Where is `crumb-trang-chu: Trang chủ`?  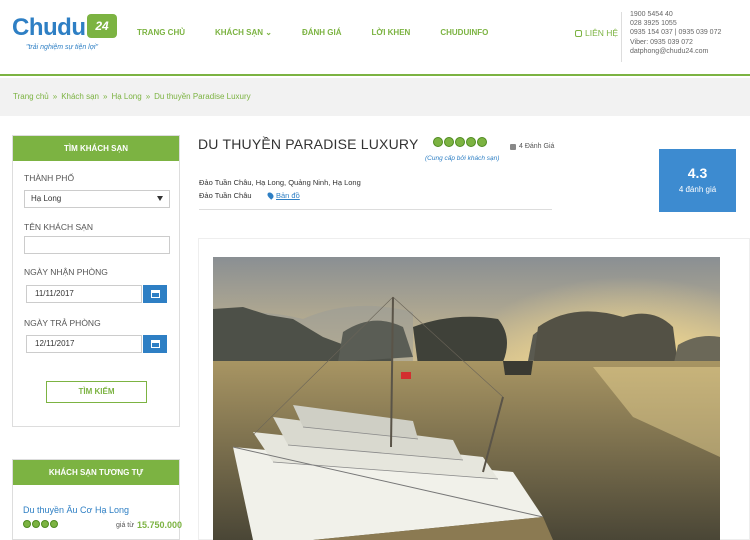
crumb-trang-chu: Trang chủ is located at coordinates (31, 96).